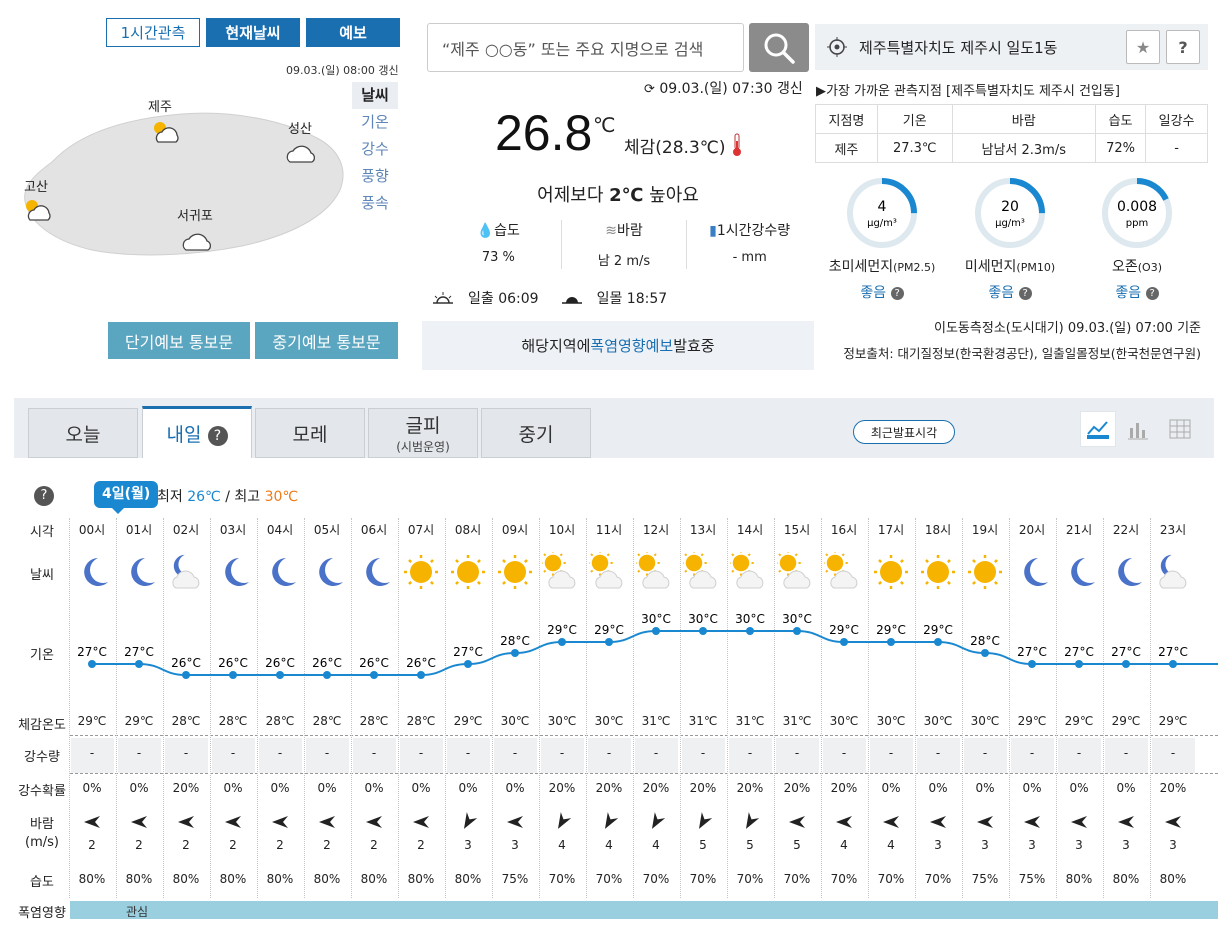 The width and height of the screenshot is (1218, 926). I want to click on hour-label: 18시, so click(938, 530).